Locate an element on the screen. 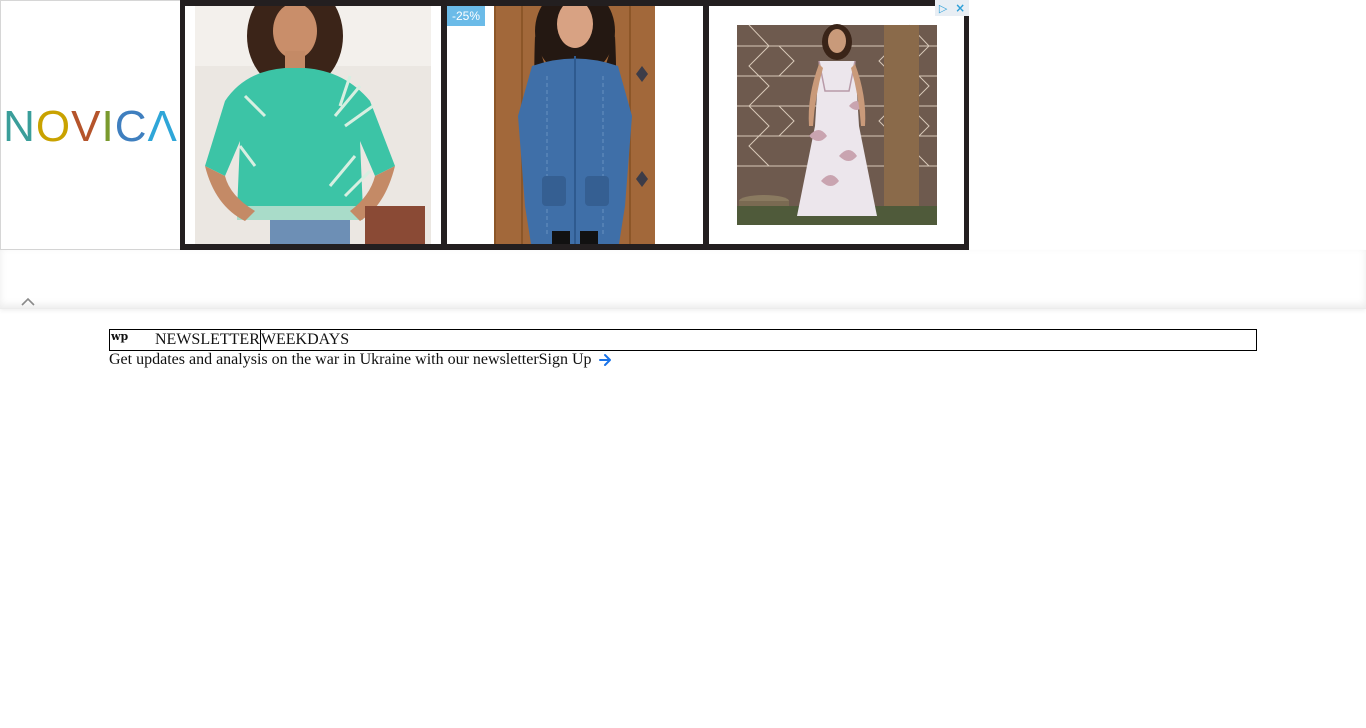  signup-link: Sign Up is located at coordinates (575, 360).